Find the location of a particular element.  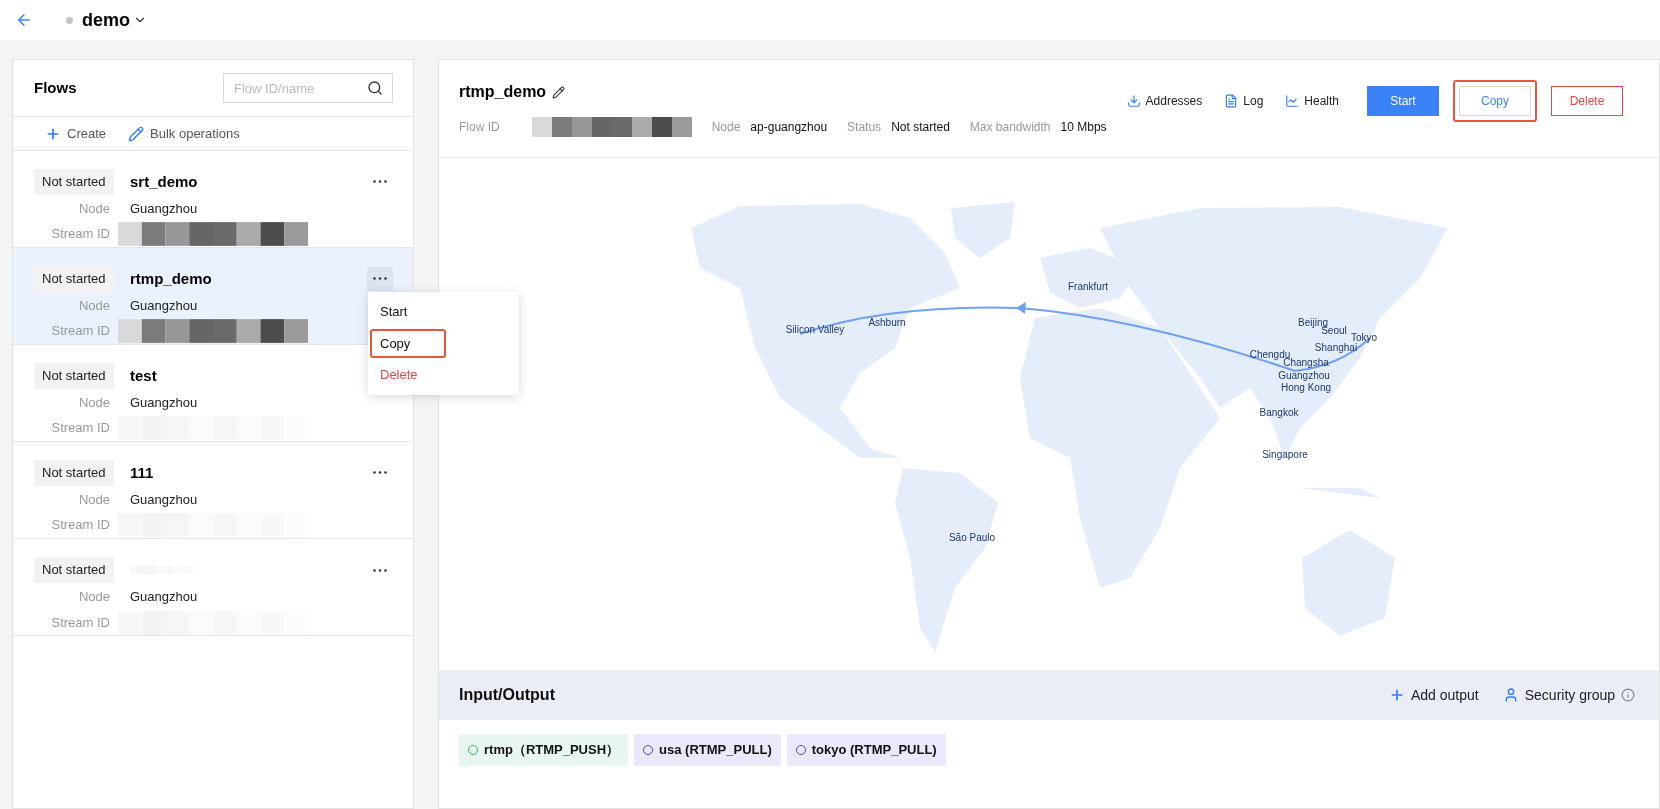

field-label: Status is located at coordinates (864, 127).